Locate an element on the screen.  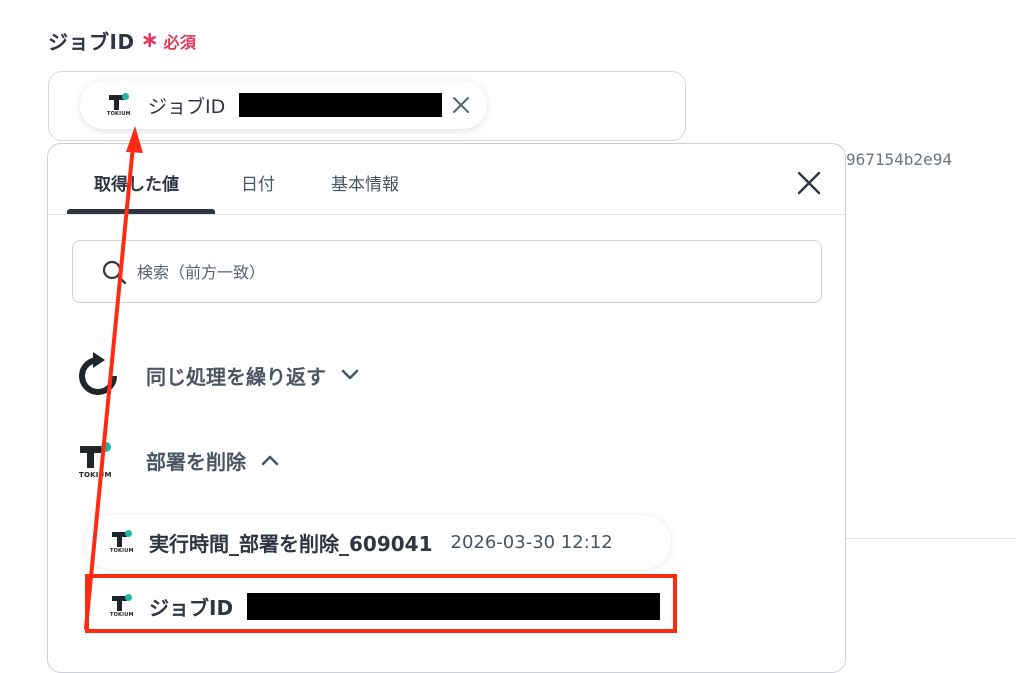
selected-value-chip: TOKIUM ジョブID is located at coordinates (283, 105).